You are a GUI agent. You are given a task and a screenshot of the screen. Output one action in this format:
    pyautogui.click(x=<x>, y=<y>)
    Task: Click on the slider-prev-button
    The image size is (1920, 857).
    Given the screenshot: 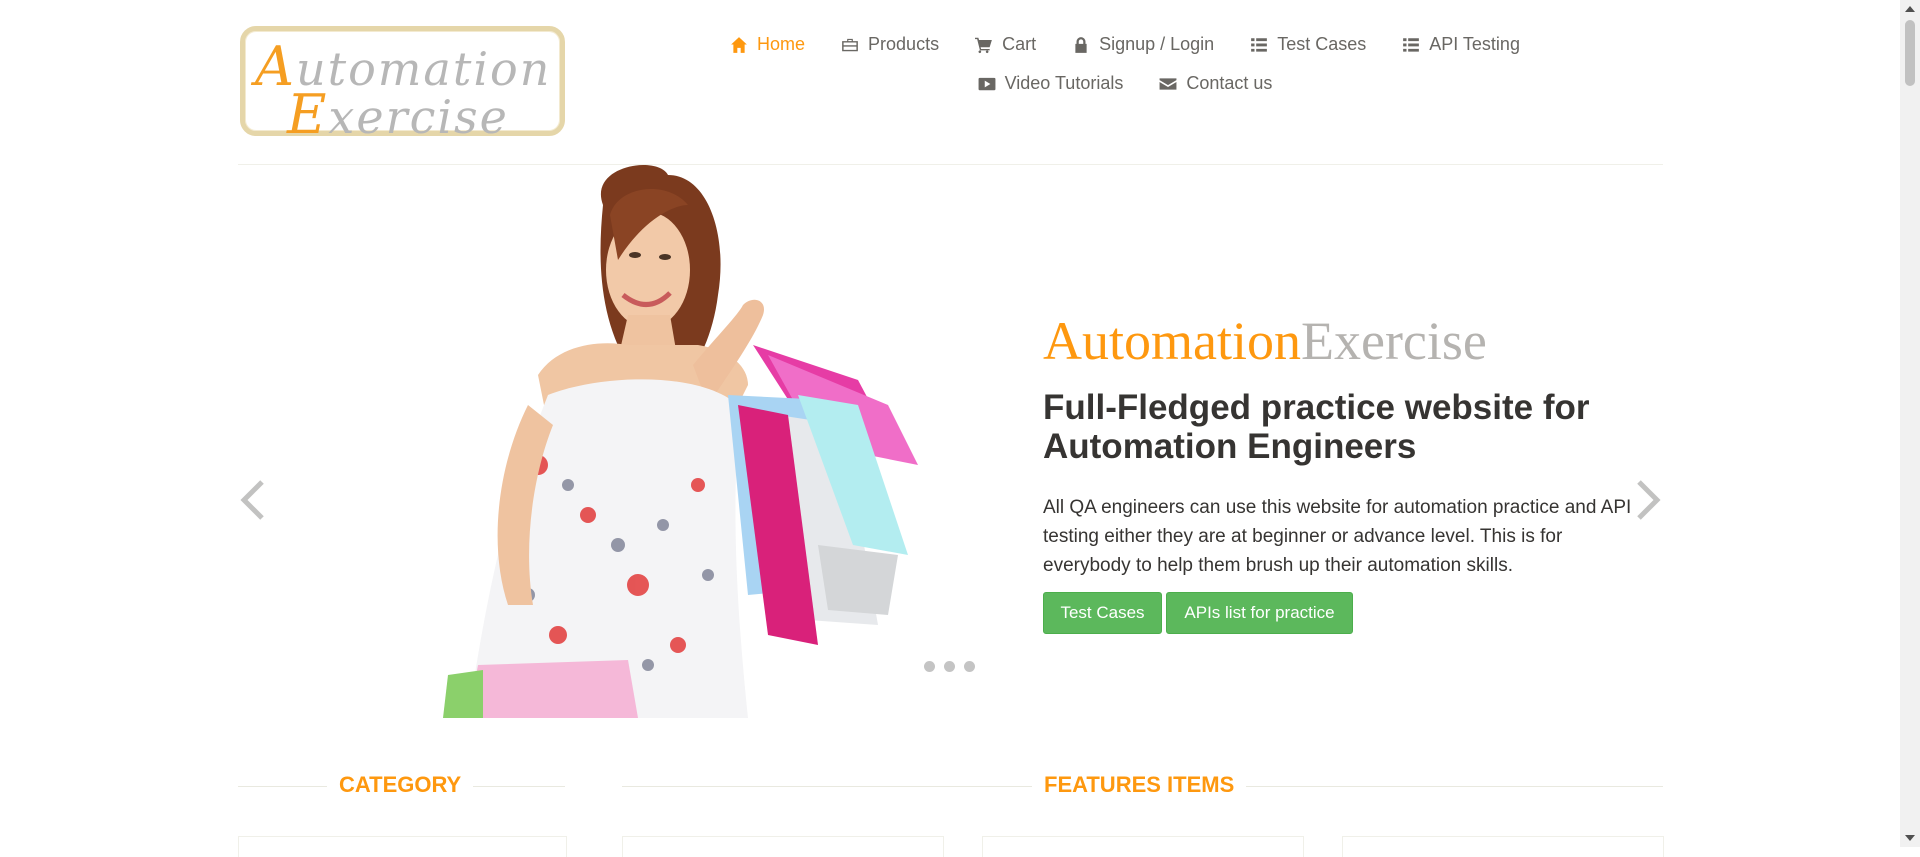 What is the action you would take?
    pyautogui.click(x=253, y=500)
    